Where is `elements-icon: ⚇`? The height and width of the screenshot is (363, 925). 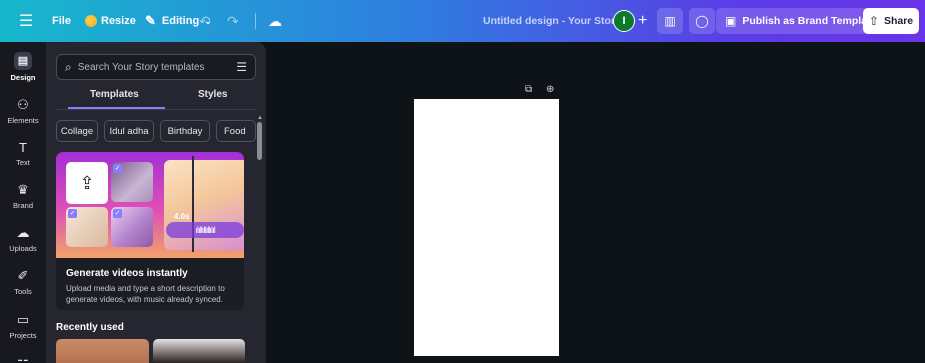
elements-icon: ⚇ is located at coordinates (23, 104).